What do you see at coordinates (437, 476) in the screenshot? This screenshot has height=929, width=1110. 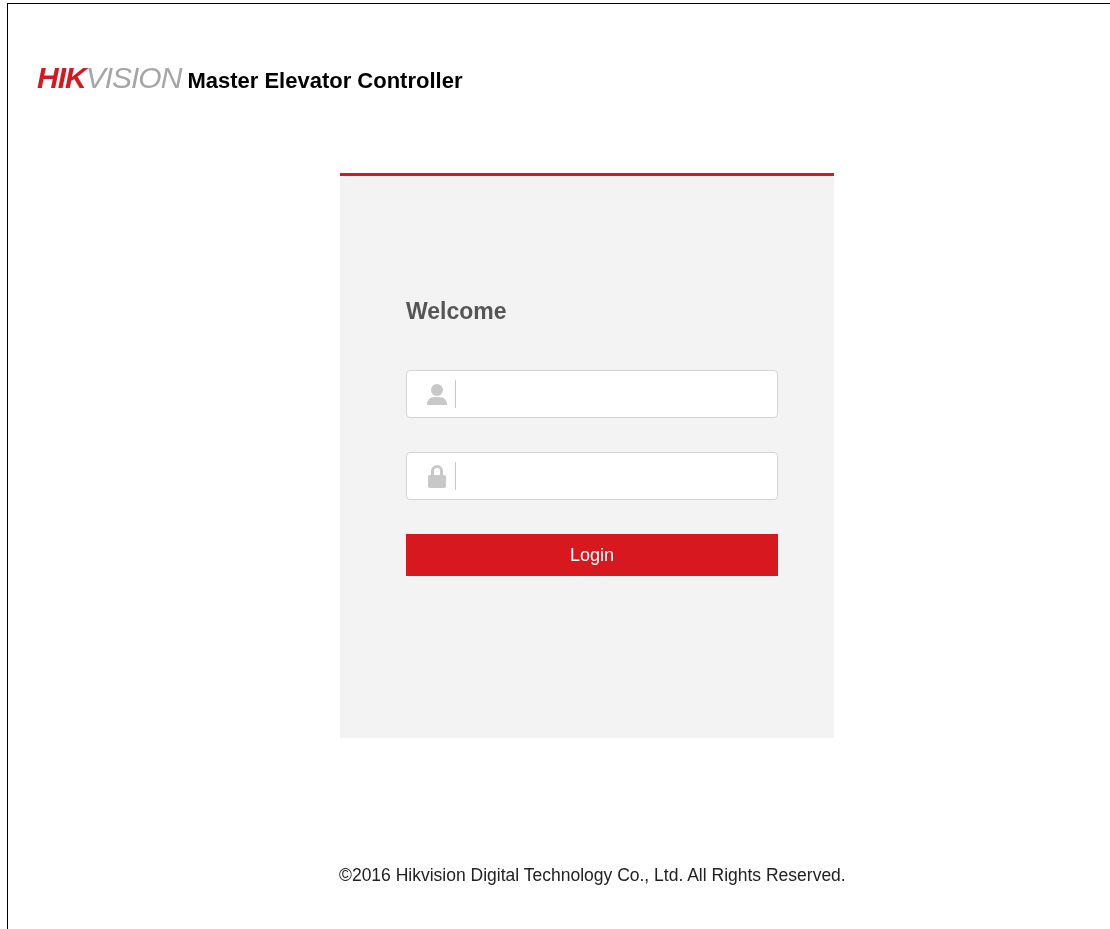 I see `lock-icon` at bounding box center [437, 476].